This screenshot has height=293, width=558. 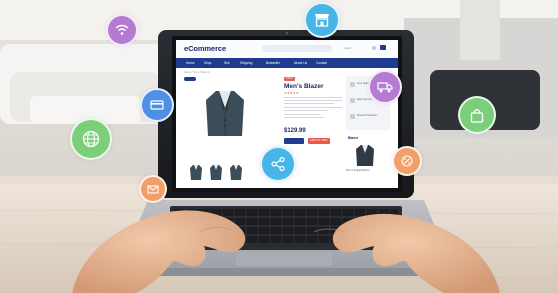 What do you see at coordinates (358, 170) in the screenshot?
I see `related-product-caption: Men's Striped Blazer` at bounding box center [358, 170].